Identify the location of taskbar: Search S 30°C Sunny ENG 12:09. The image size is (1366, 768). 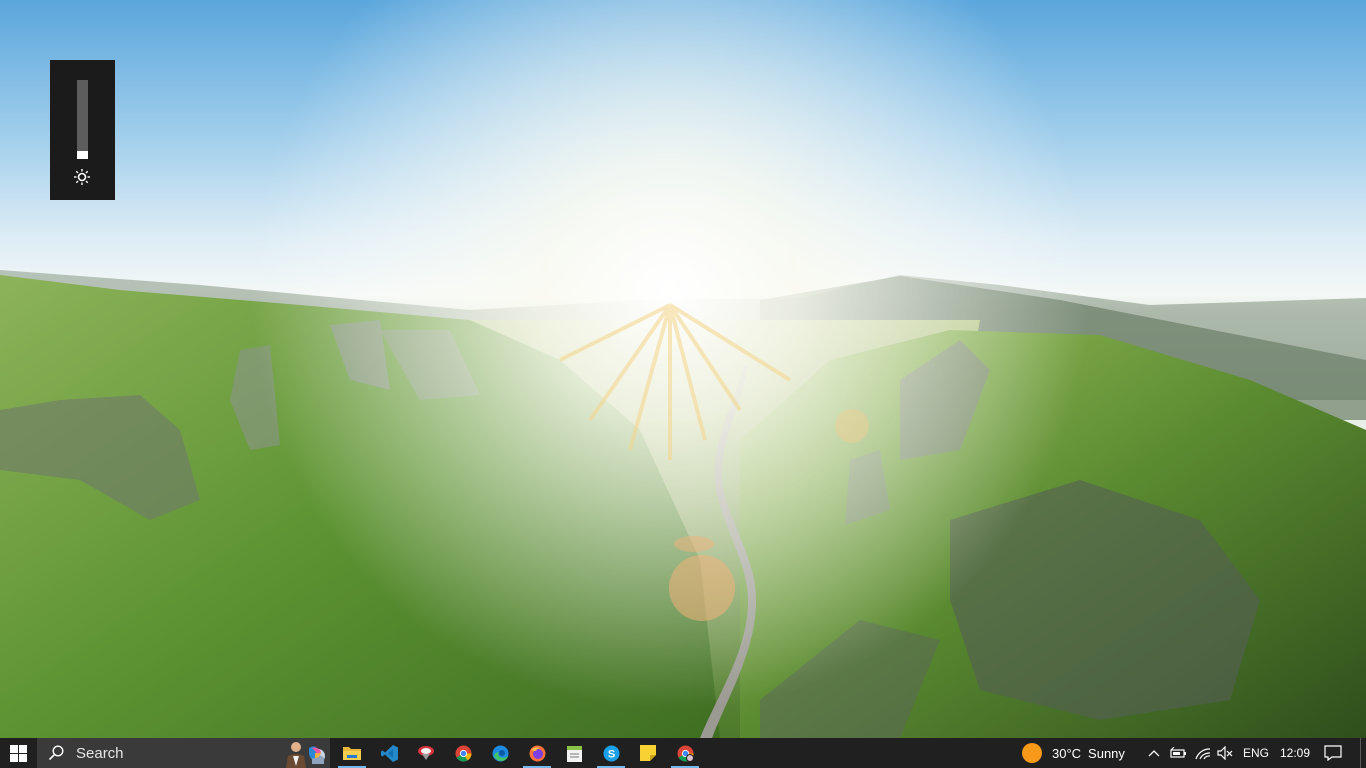
(683, 753).